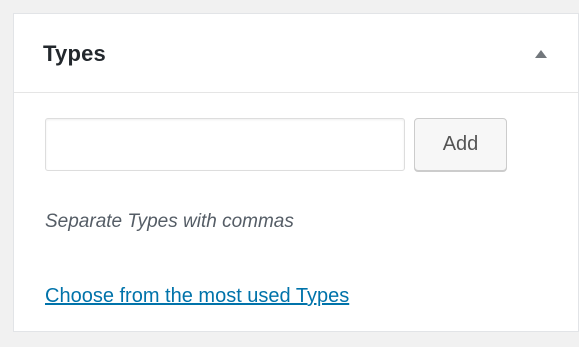 The width and height of the screenshot is (579, 347). Describe the element at coordinates (225, 144) in the screenshot. I see `new-type-input` at that location.